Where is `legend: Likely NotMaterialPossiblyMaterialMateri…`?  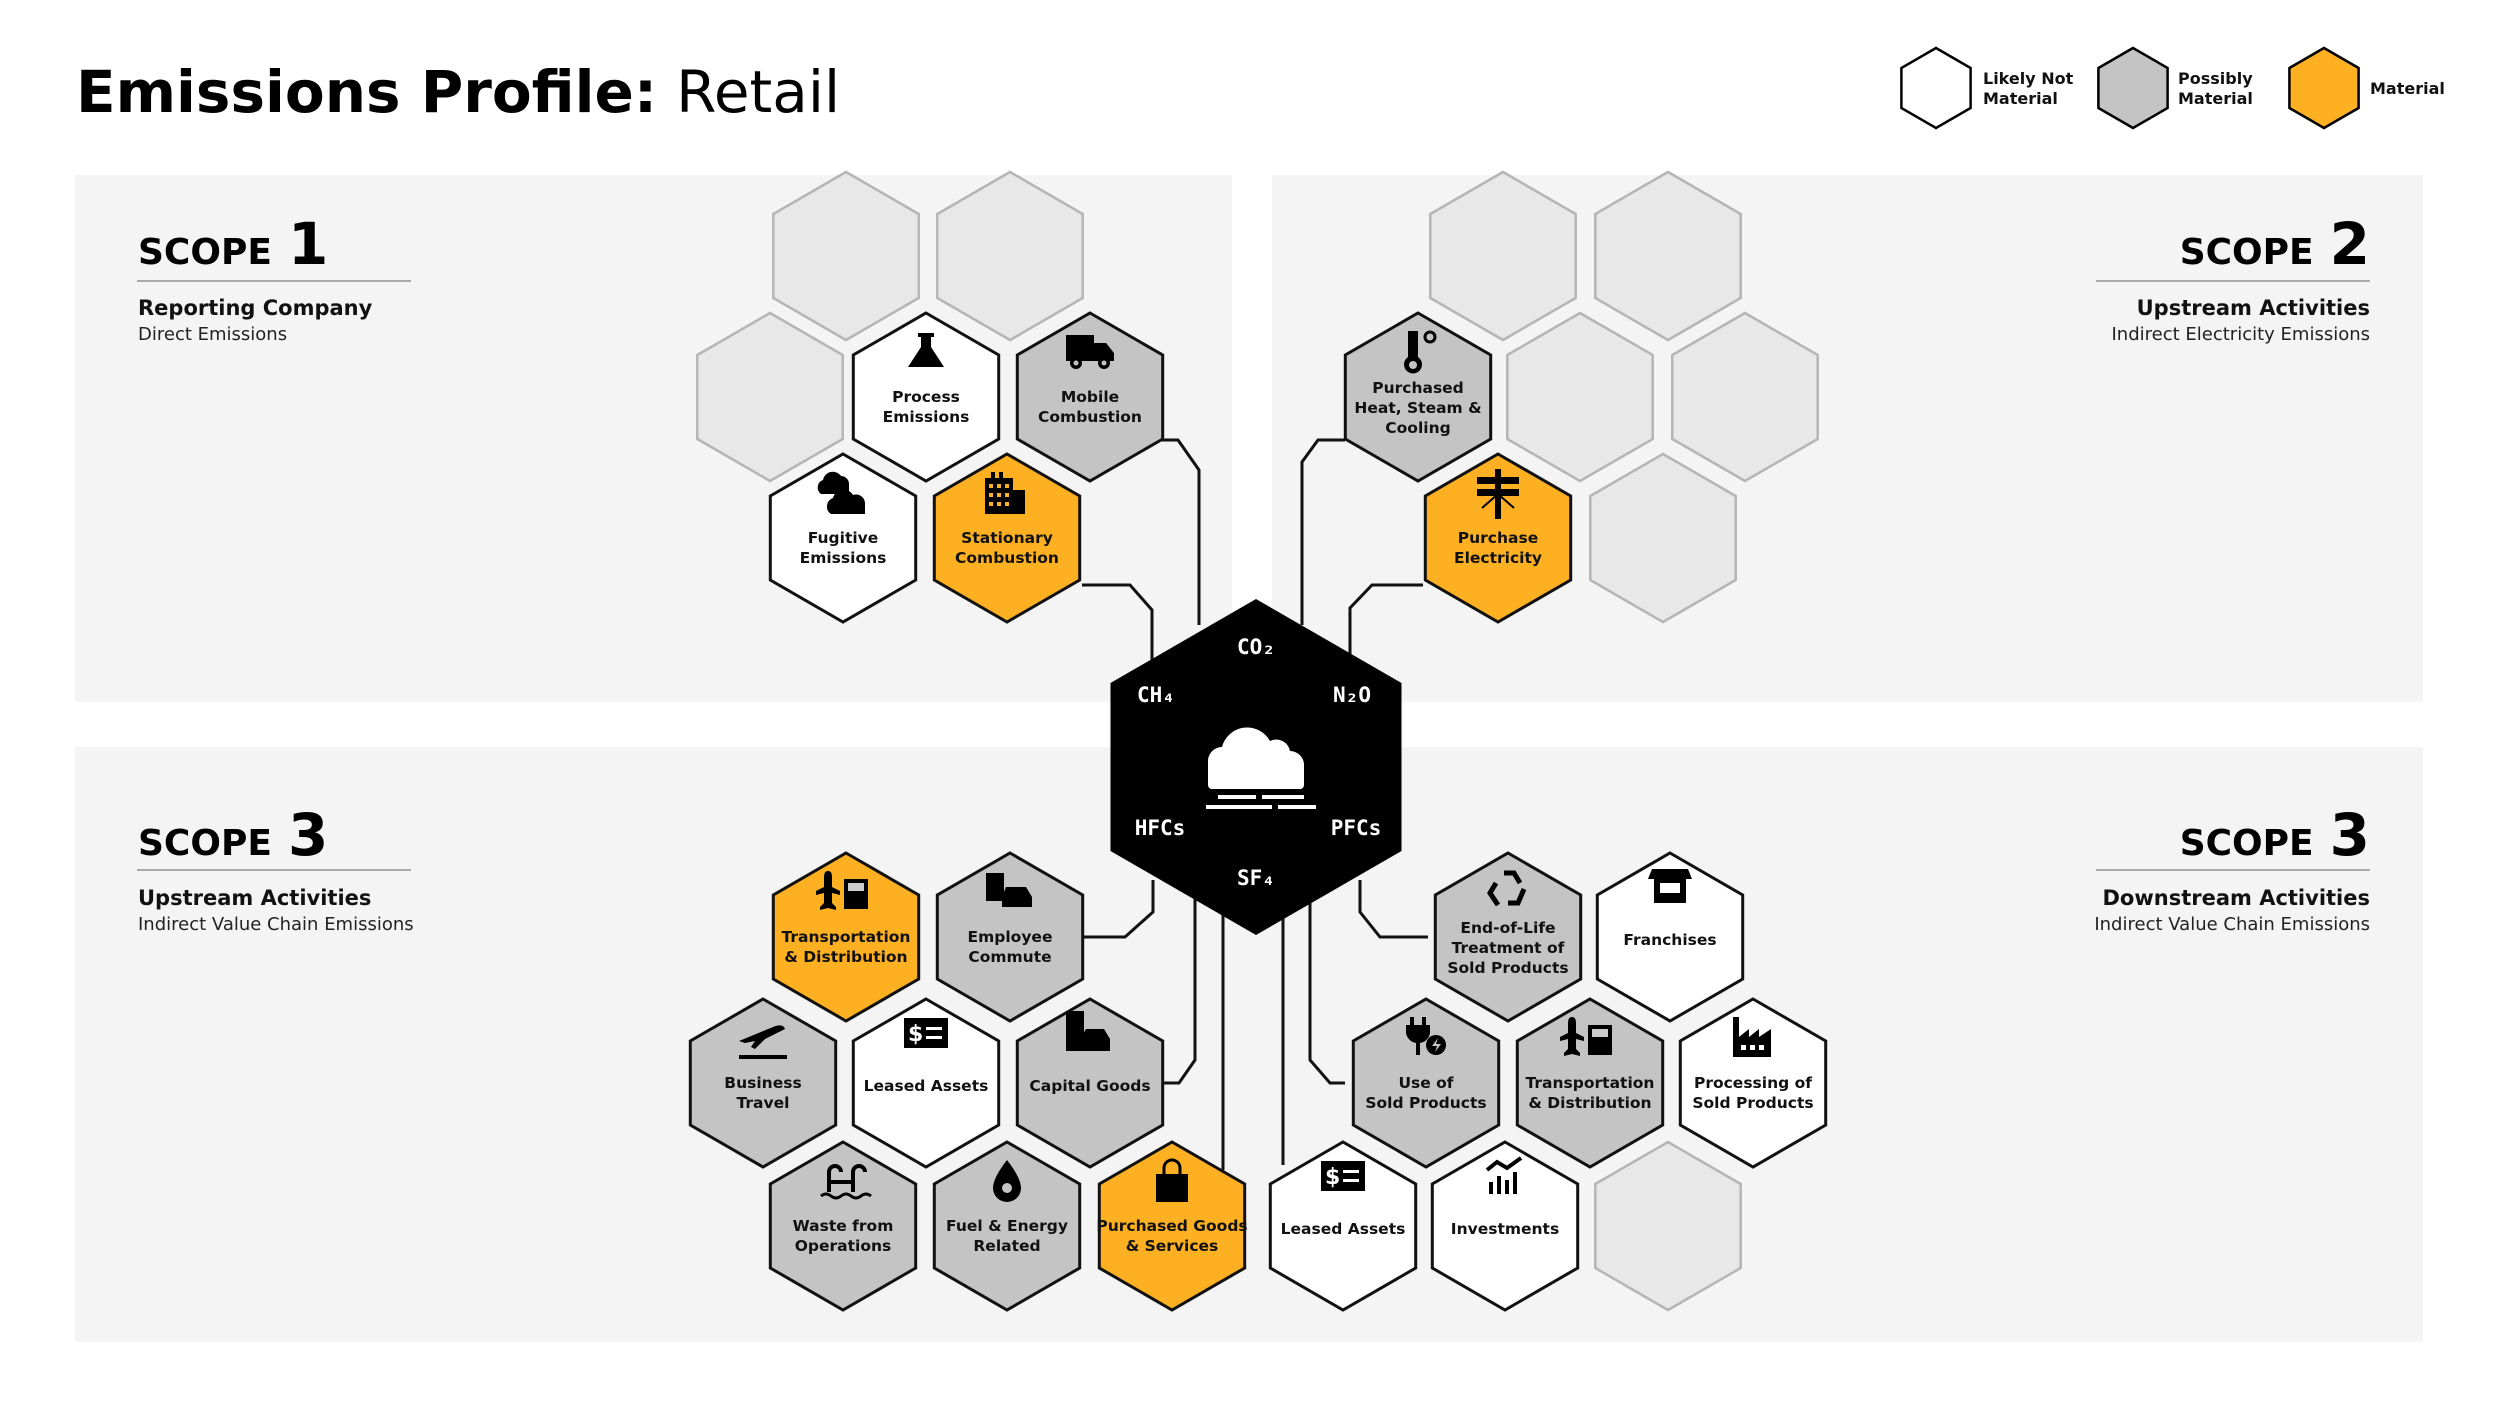
legend: Likely NotMaterialPossiblyMaterialMateri… is located at coordinates (2172, 88).